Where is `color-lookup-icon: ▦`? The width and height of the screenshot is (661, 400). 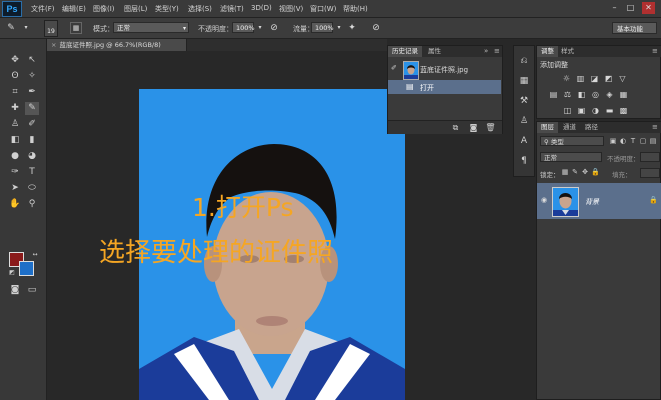
color-lookup-icon: ▦ is located at coordinates (623, 94).